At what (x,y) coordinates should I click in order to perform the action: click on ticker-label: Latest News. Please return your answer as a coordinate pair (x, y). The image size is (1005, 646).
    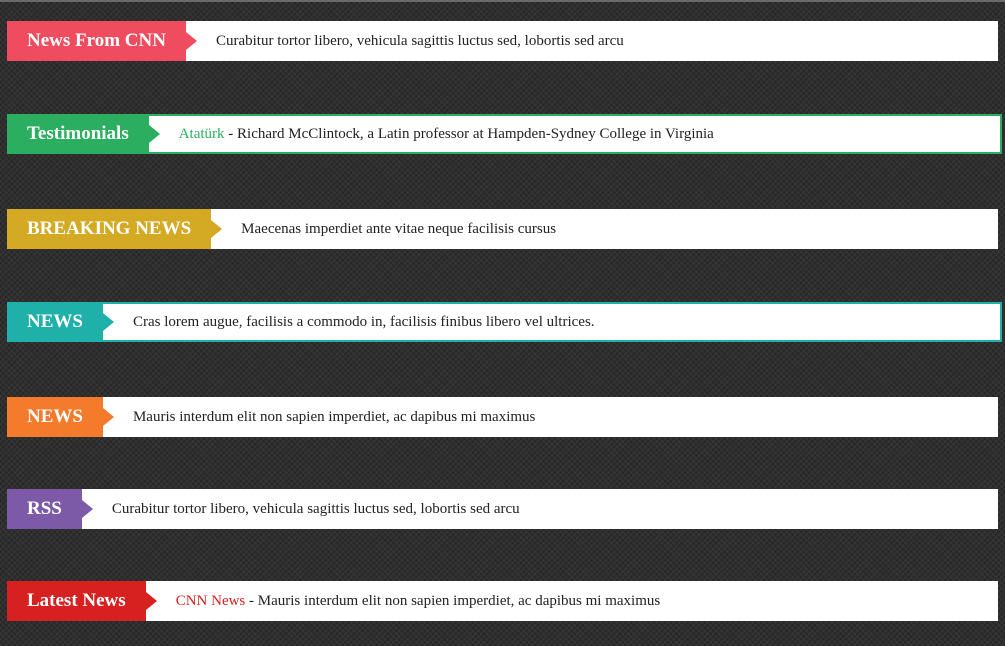
    Looking at the image, I should click on (82, 601).